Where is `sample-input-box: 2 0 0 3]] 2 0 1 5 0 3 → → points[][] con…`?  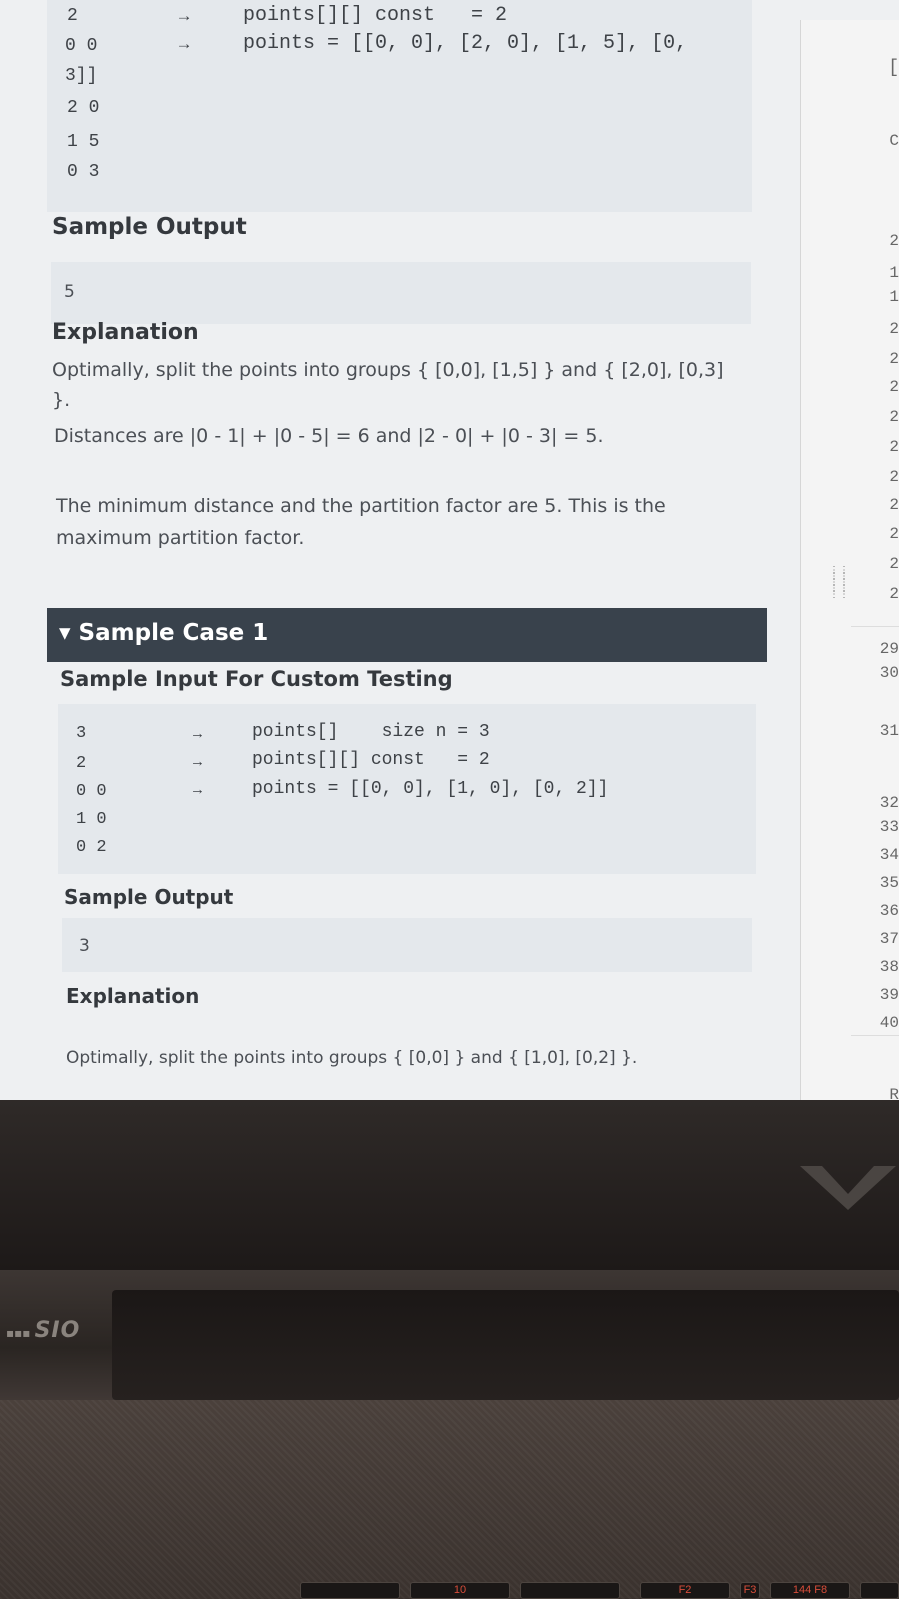 sample-input-box: 2 0 0 3]] 2 0 1 5 0 3 → → points[][] con… is located at coordinates (399, 106).